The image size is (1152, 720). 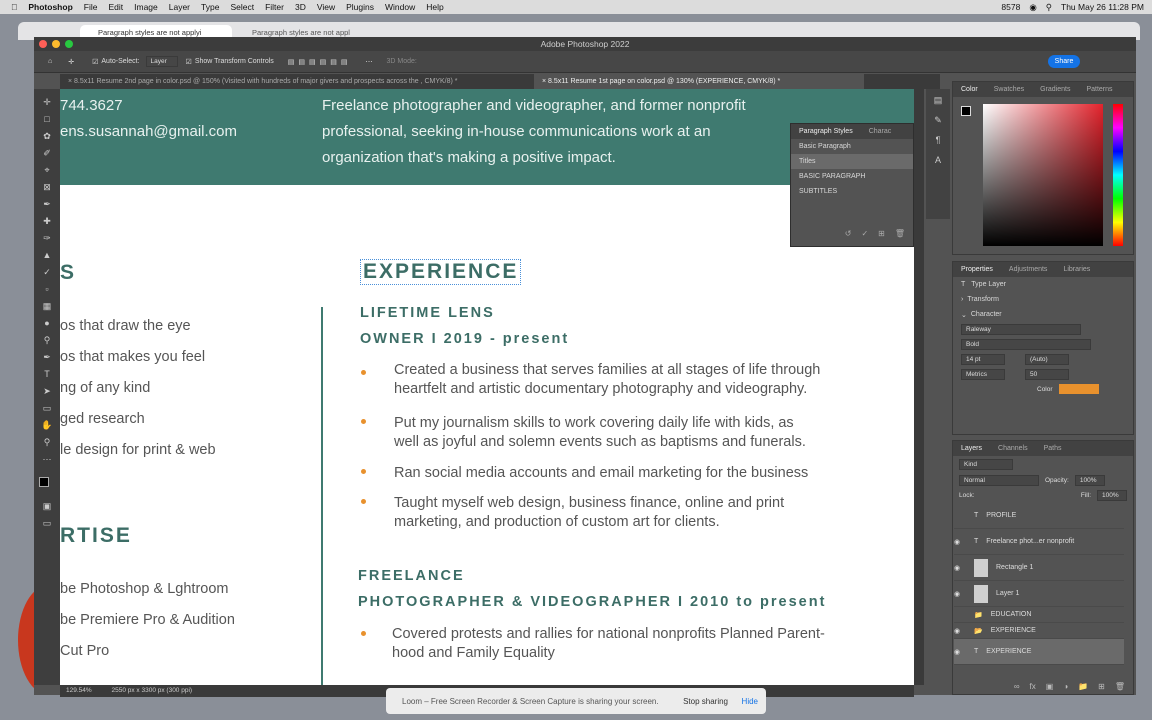 What do you see at coordinates (938, 160) in the screenshot?
I see `character-icon: A` at bounding box center [938, 160].